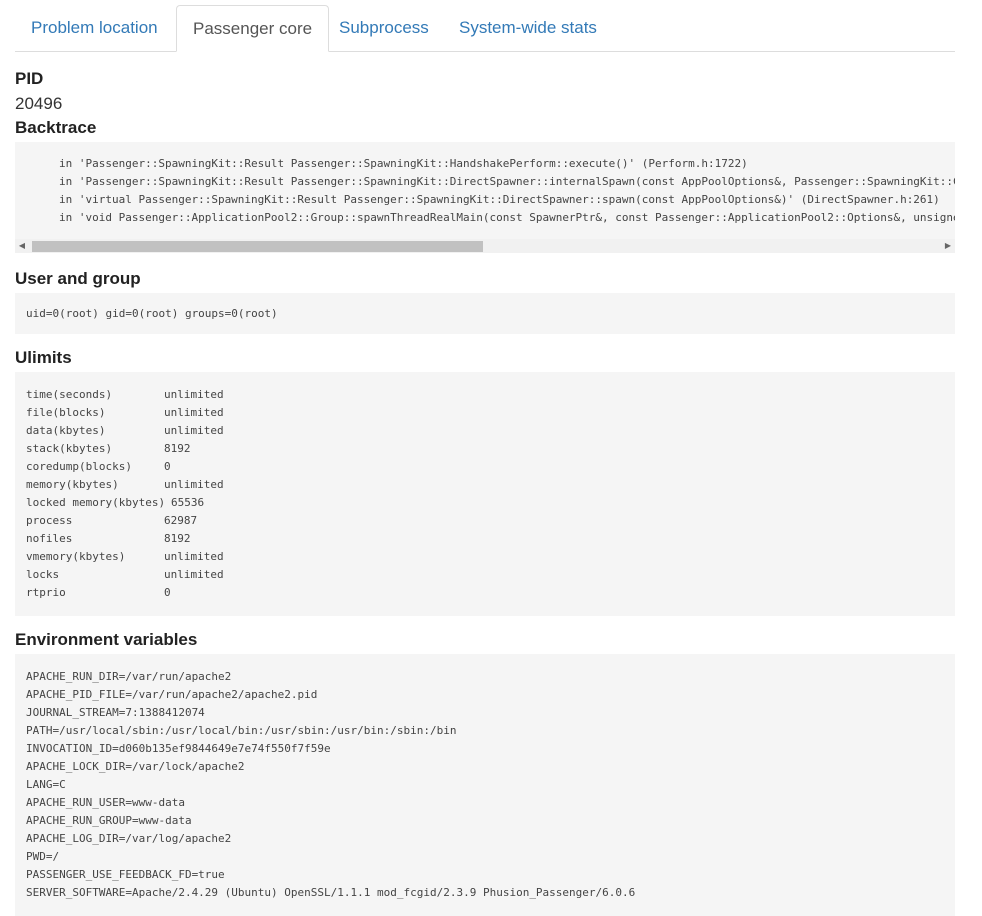 Image resolution: width=982 pixels, height=916 pixels. I want to click on ulimit-key: locked memory(kbytes), so click(96, 502).